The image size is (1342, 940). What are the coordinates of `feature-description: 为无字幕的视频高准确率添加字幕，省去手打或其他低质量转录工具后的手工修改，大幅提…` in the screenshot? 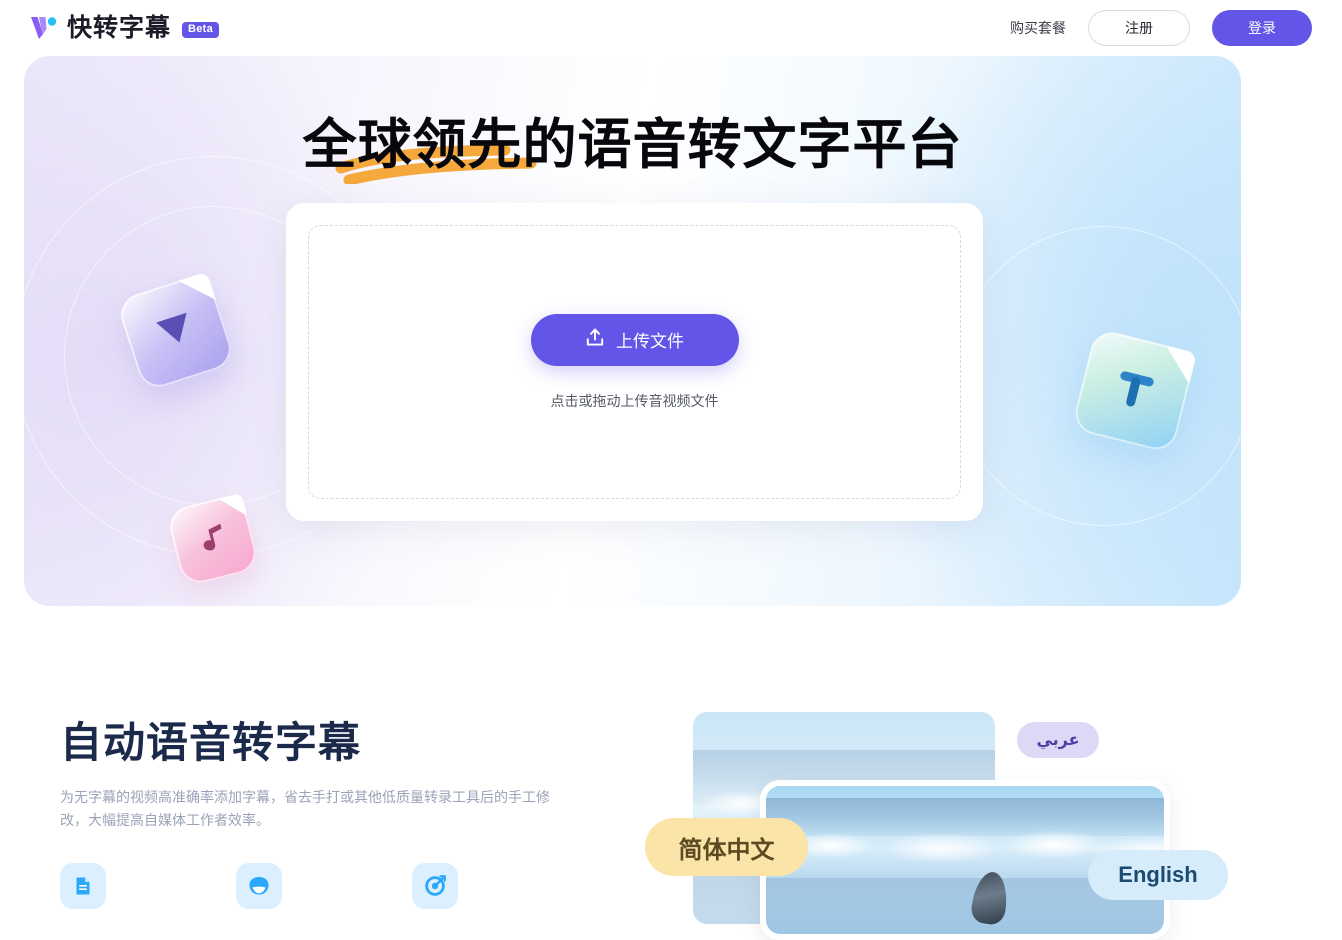 It's located at (305, 808).